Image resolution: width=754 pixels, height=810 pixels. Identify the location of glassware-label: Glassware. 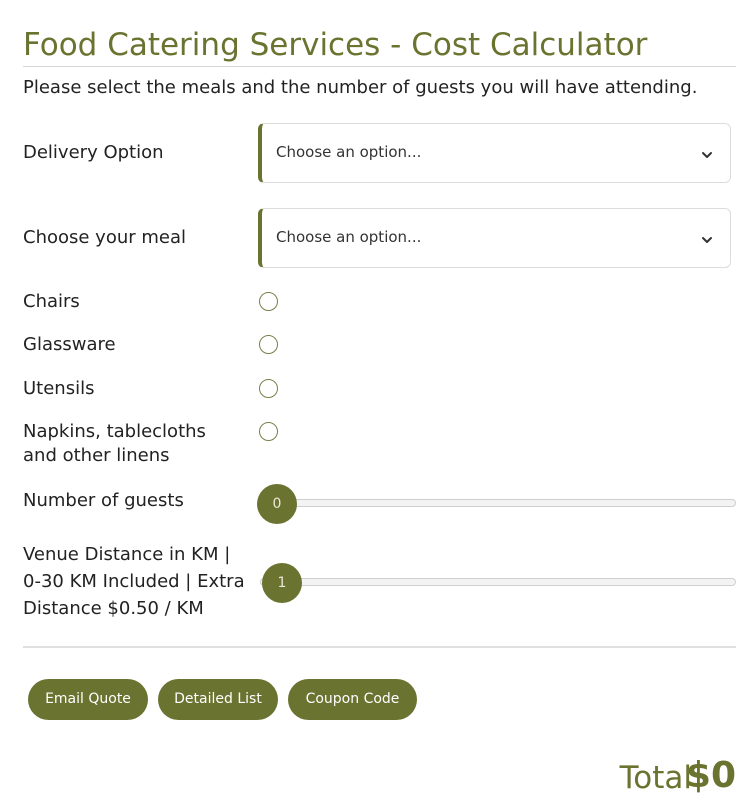
(69, 344).